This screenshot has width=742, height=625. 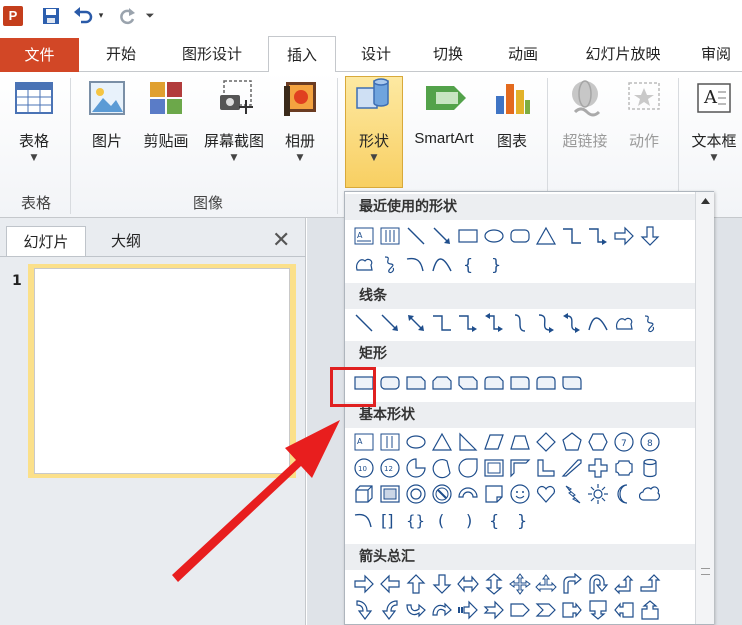 What do you see at coordinates (281, 240) in the screenshot?
I see `close-icon: ✕` at bounding box center [281, 240].